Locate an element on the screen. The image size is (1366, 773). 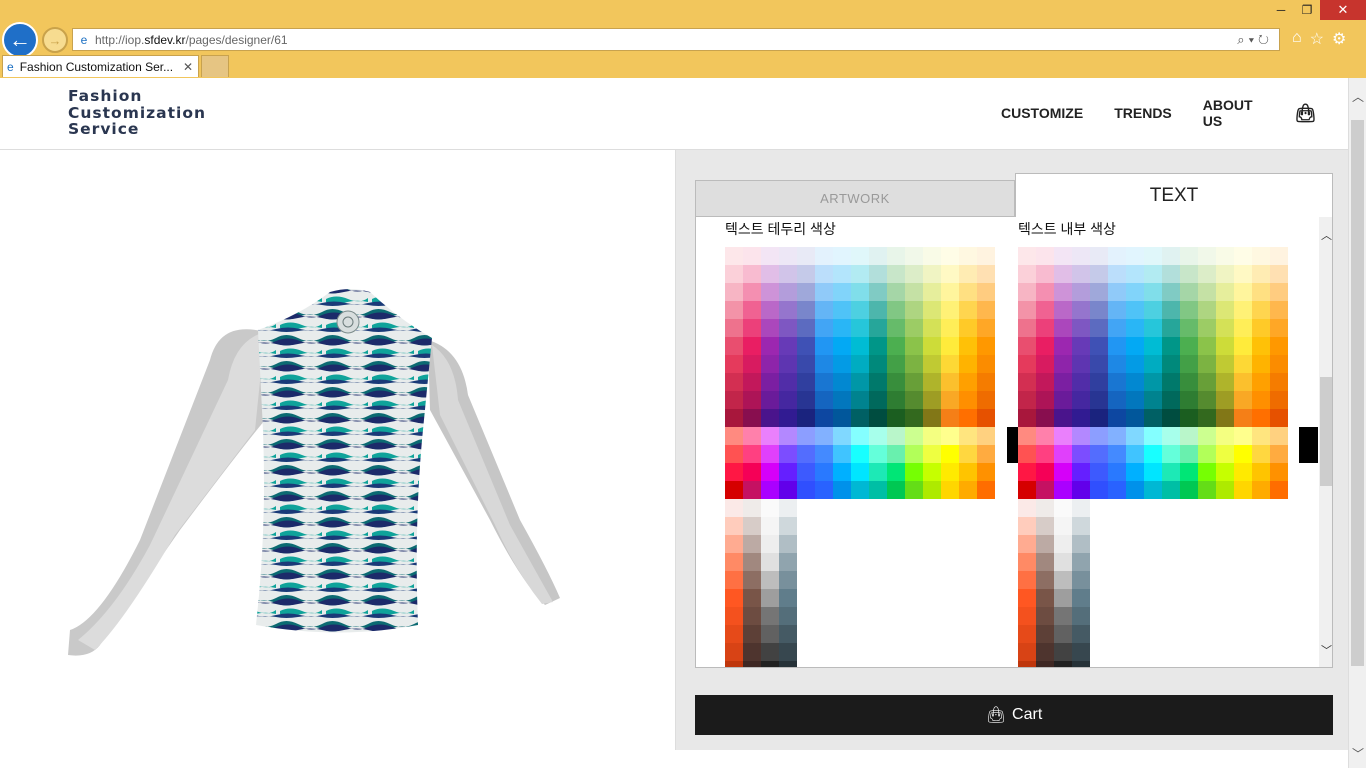
nav-trends: TRENDS is located at coordinates (1143, 113).